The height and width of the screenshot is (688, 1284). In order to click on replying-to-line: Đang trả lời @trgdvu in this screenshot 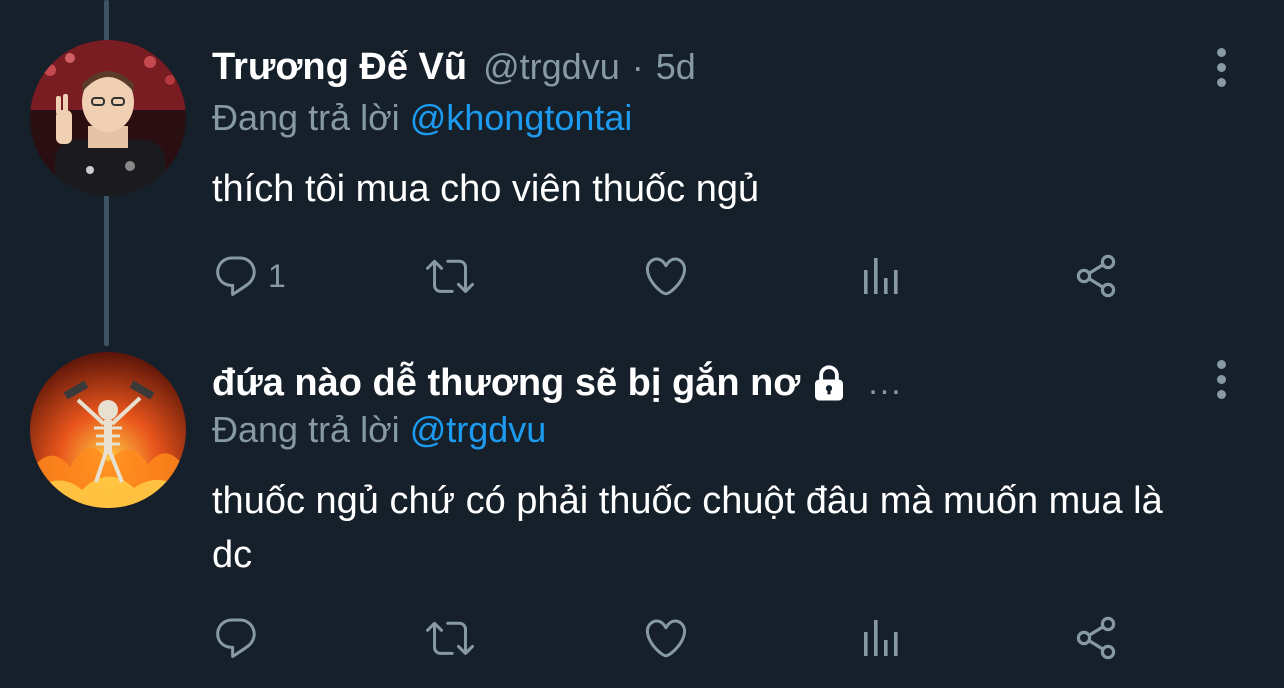, I will do `click(379, 430)`.